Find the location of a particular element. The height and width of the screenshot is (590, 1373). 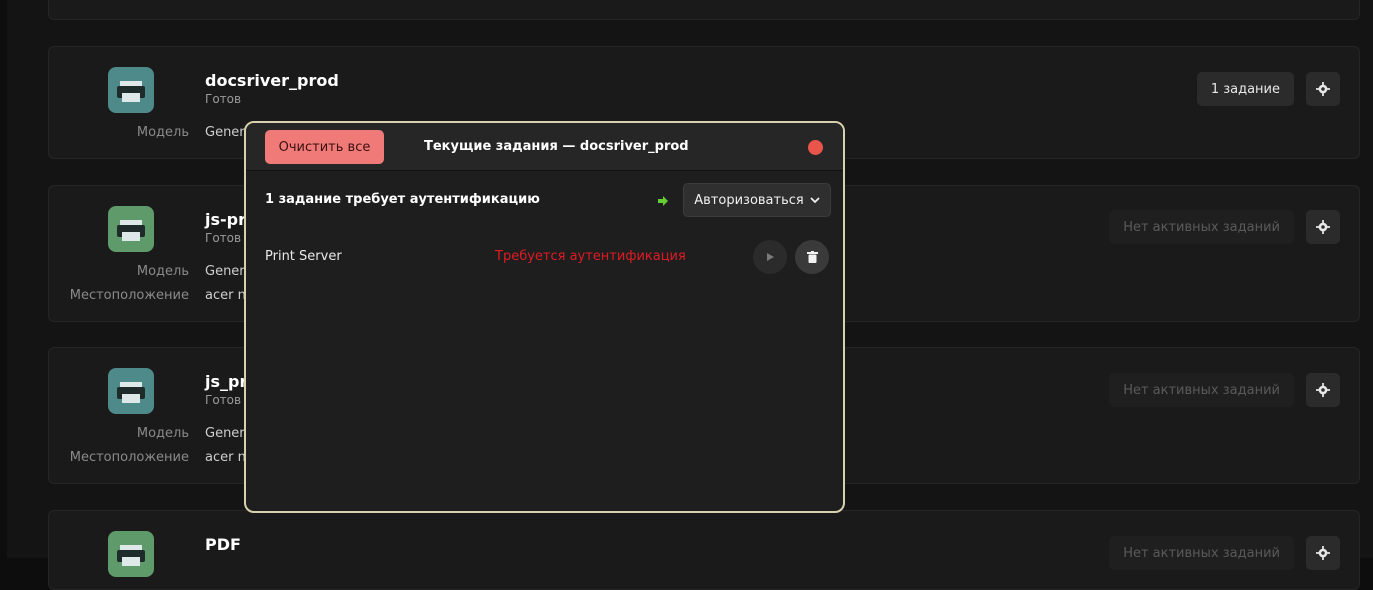

printer-card-top-partial is located at coordinates (704, 10).